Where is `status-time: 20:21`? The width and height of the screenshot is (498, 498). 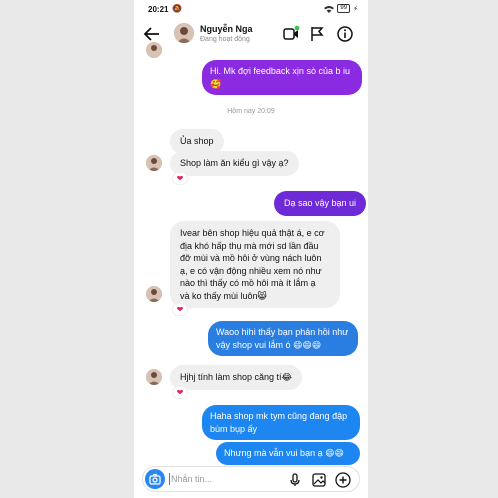
status-time: 20:21 is located at coordinates (158, 9).